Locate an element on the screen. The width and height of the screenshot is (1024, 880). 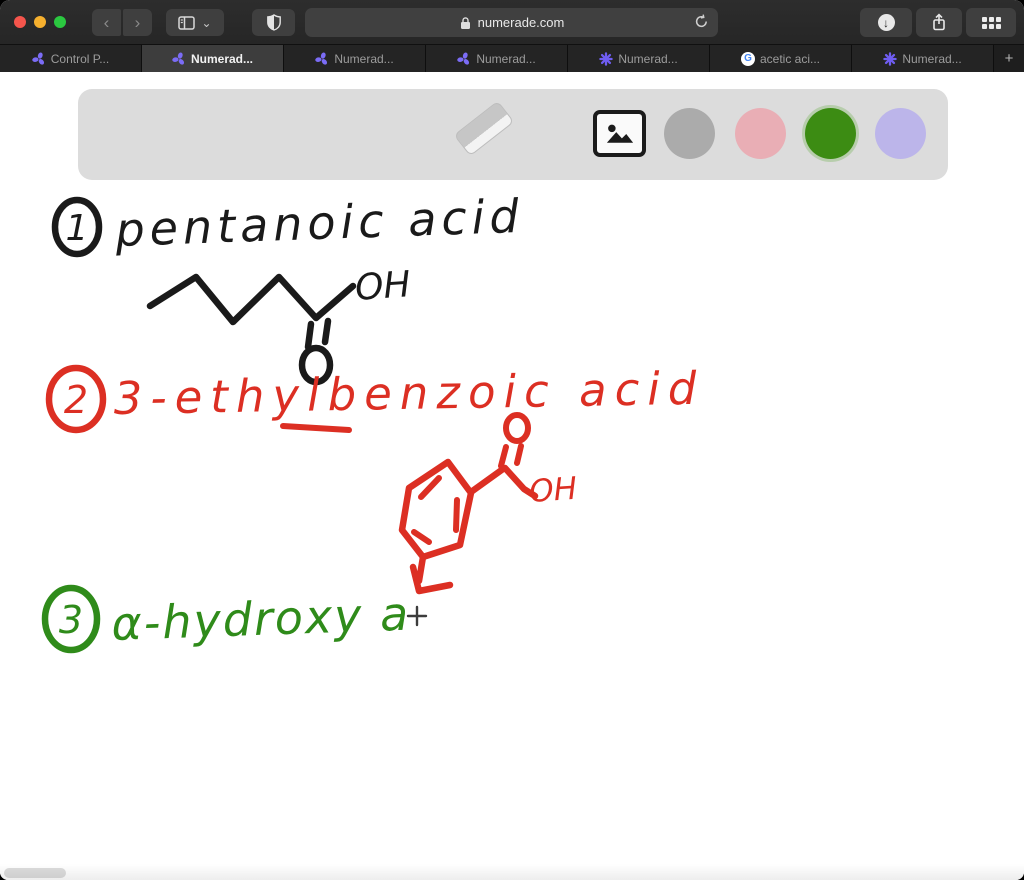
pentanoic-carbonyl-double-bond is located at coordinates (318, 334).